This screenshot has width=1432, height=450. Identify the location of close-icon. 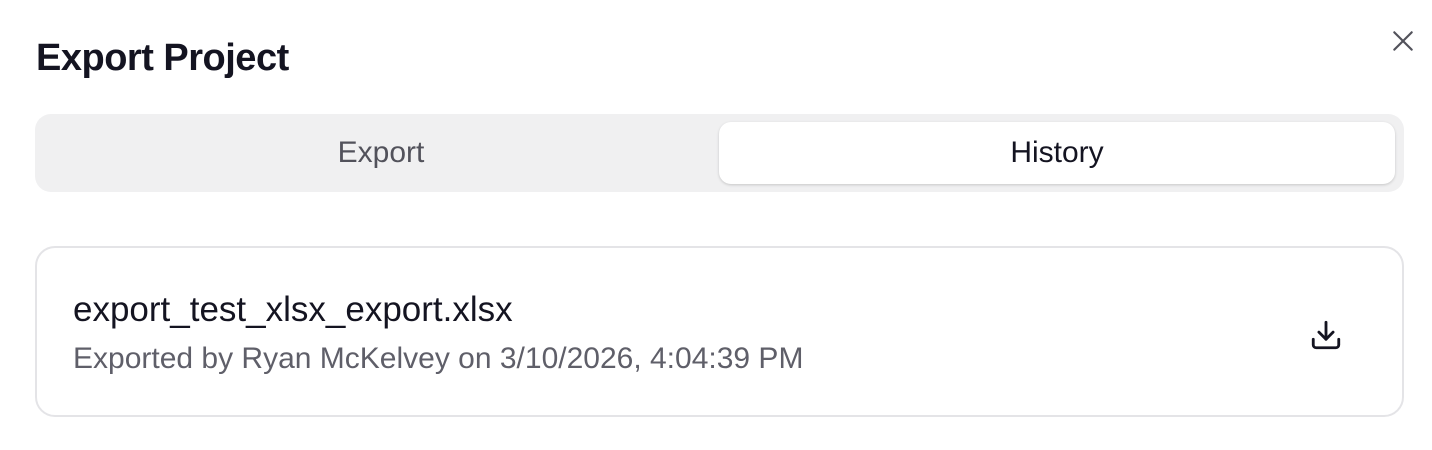
(1403, 41).